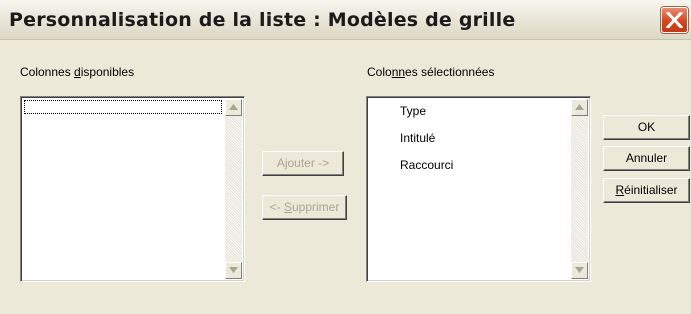 This screenshot has height=314, width=691. I want to click on remove-button-label: <- Supprimer, so click(304, 207).